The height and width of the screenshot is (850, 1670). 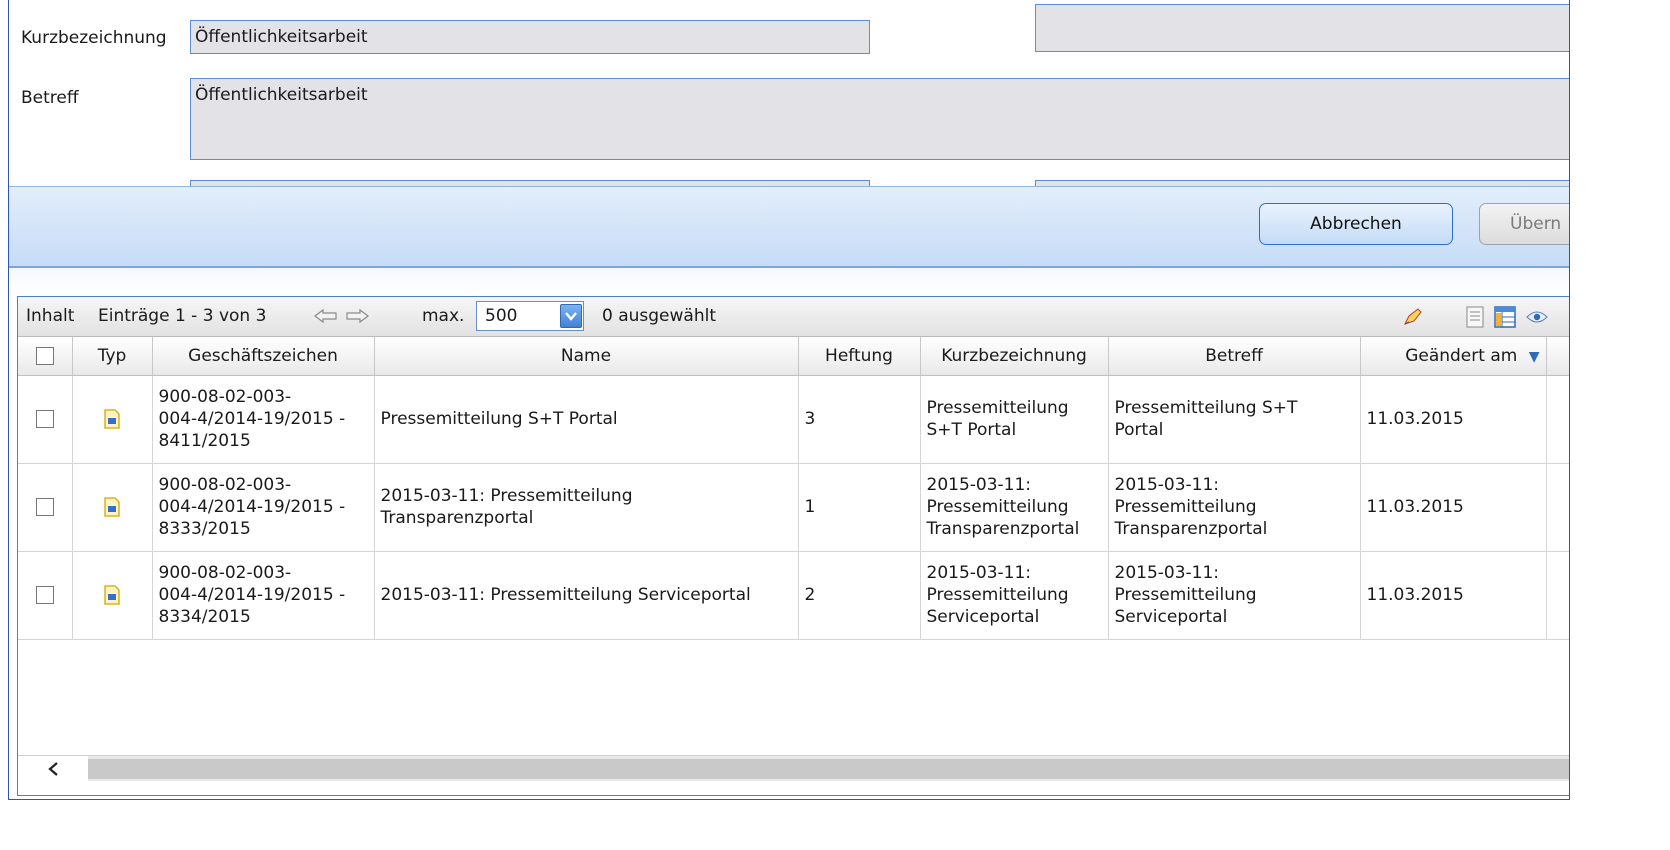 I want to click on column-header-overflow, so click(x=1557, y=356).